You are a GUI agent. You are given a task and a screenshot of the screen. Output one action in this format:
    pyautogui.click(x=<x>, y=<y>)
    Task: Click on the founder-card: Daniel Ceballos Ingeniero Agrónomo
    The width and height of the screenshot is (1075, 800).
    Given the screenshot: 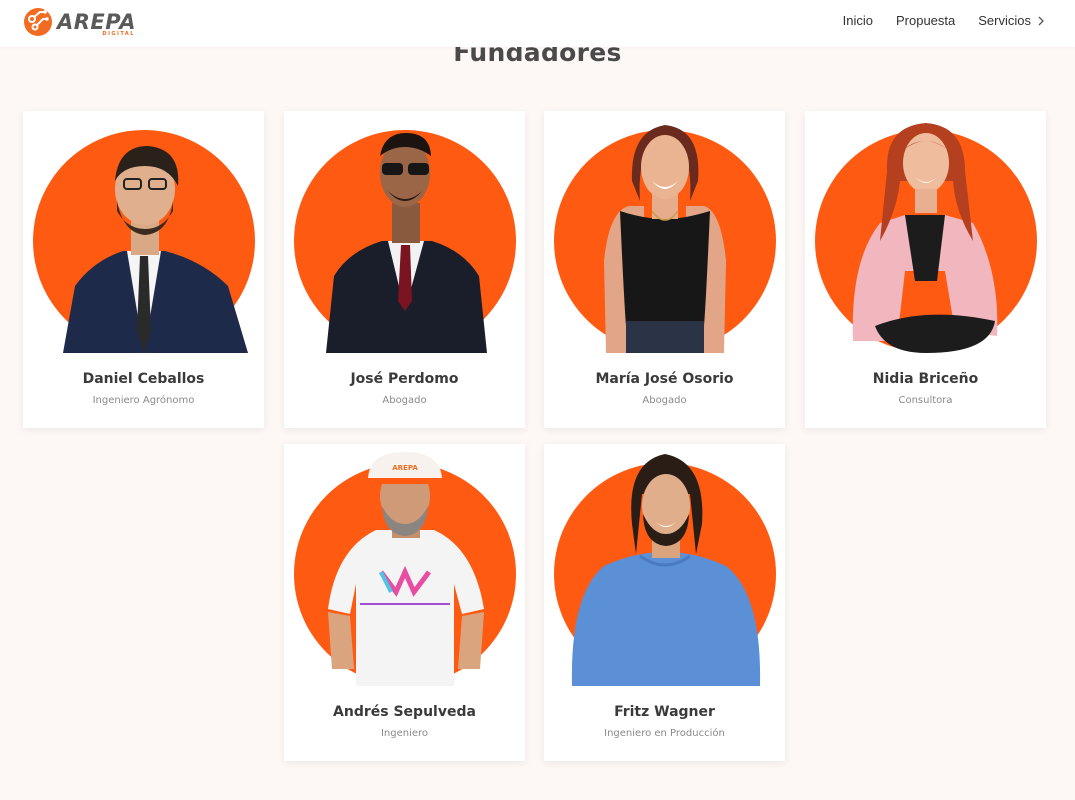 What is the action you would take?
    pyautogui.click(x=143, y=269)
    